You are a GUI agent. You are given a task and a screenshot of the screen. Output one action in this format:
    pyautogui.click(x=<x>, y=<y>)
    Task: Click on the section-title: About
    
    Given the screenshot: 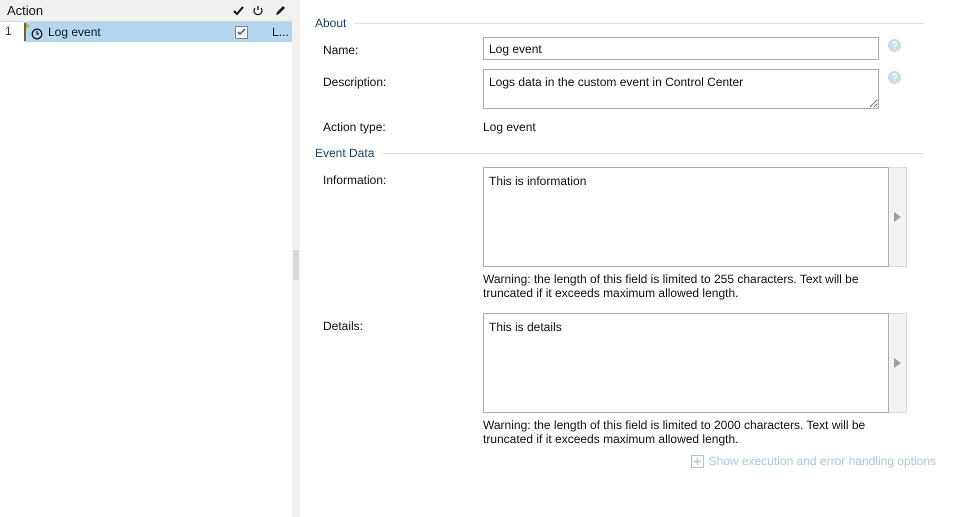 What is the action you would take?
    pyautogui.click(x=330, y=23)
    